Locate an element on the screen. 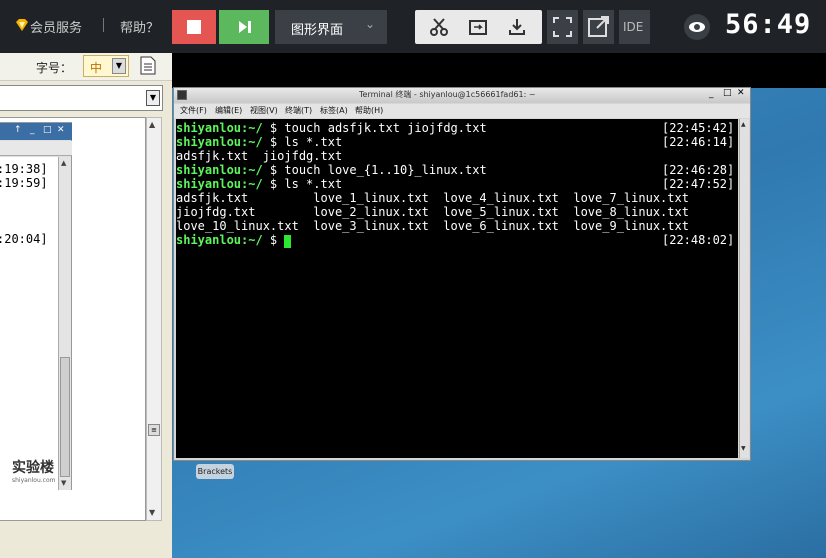 The width and height of the screenshot is (826, 558). font-size-value: 中 is located at coordinates (96, 68).